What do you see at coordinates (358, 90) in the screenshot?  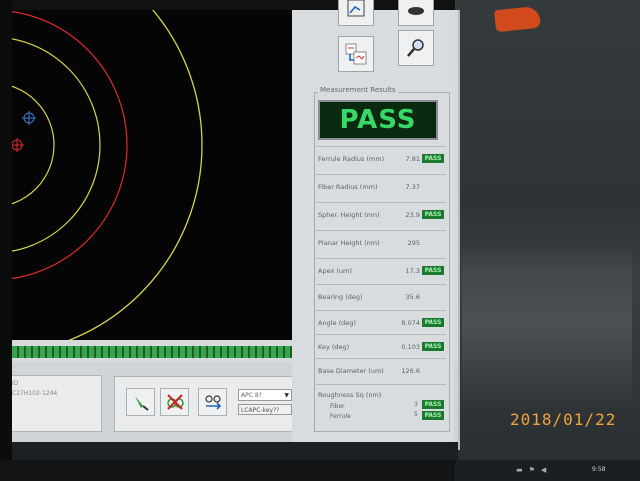 I see `measurement-results-label: Measurement Results` at bounding box center [358, 90].